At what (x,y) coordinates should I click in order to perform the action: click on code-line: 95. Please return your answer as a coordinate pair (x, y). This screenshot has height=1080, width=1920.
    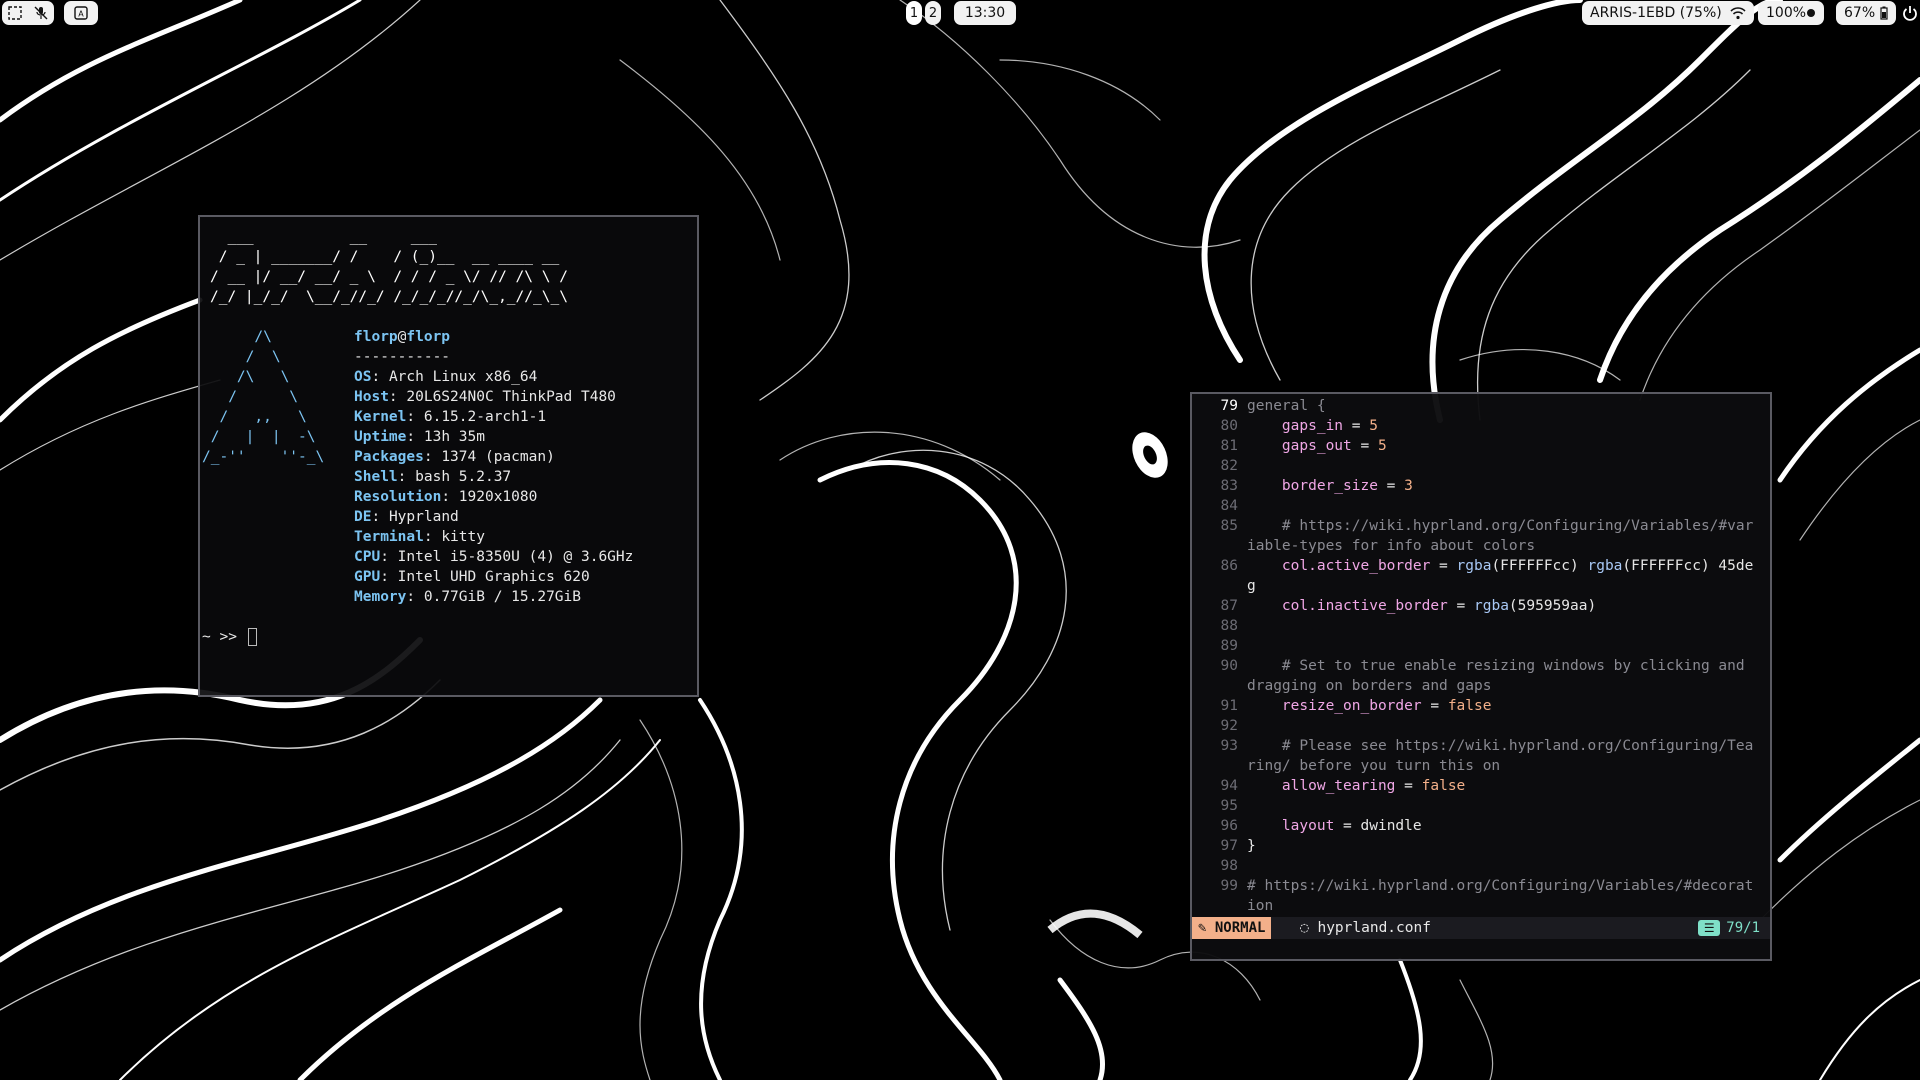
    Looking at the image, I should click on (1481, 806).